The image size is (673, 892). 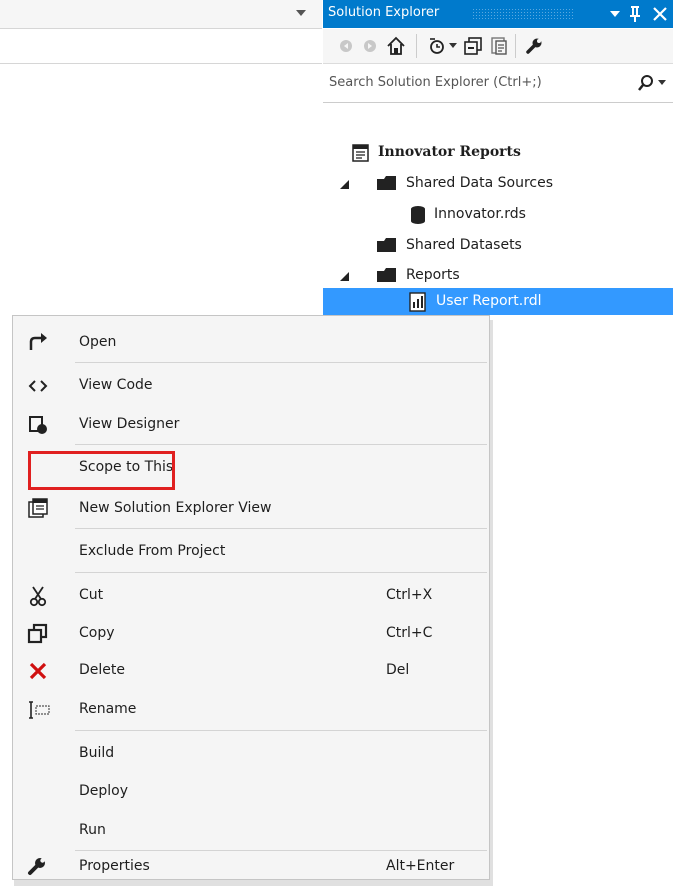 I want to click on tree-item-reports: Reports, so click(x=498, y=276).